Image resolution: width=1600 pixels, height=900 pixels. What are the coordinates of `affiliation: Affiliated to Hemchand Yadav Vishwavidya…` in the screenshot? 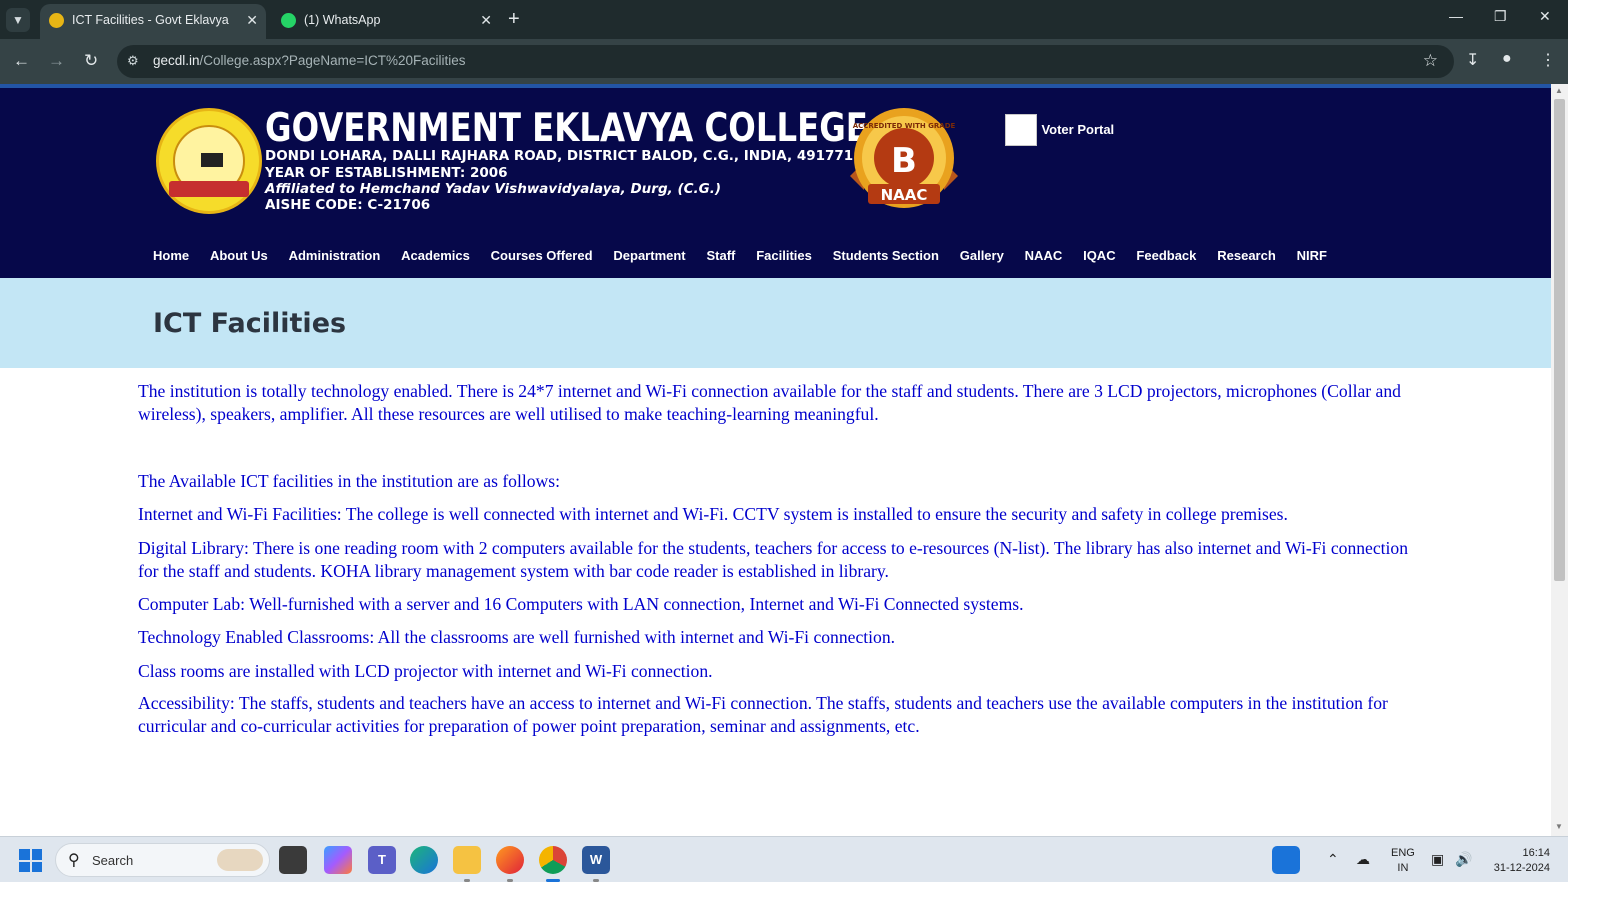 It's located at (493, 189).